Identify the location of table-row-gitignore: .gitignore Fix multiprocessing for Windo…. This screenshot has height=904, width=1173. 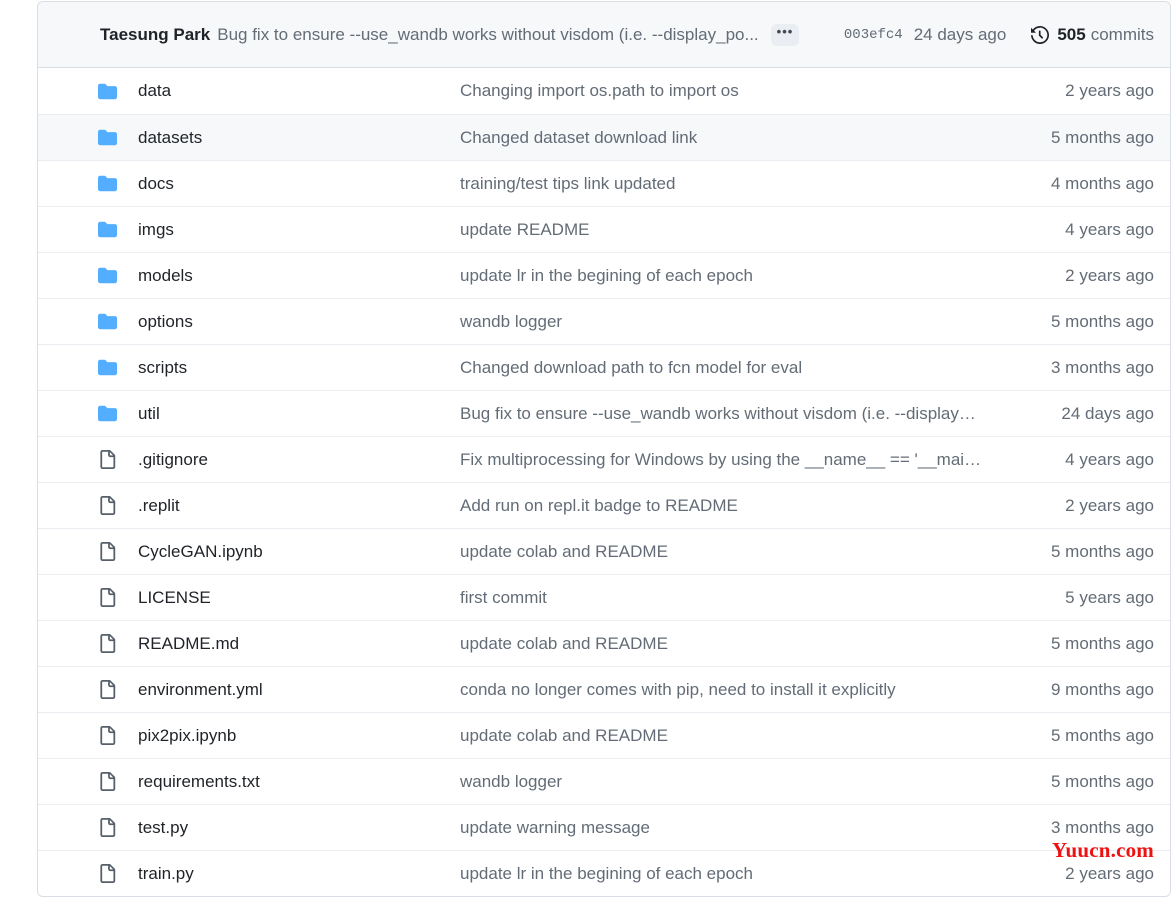
(604, 459).